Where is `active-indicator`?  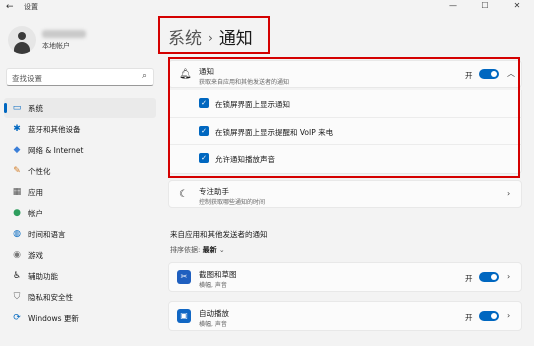
active-indicator is located at coordinates (5, 108).